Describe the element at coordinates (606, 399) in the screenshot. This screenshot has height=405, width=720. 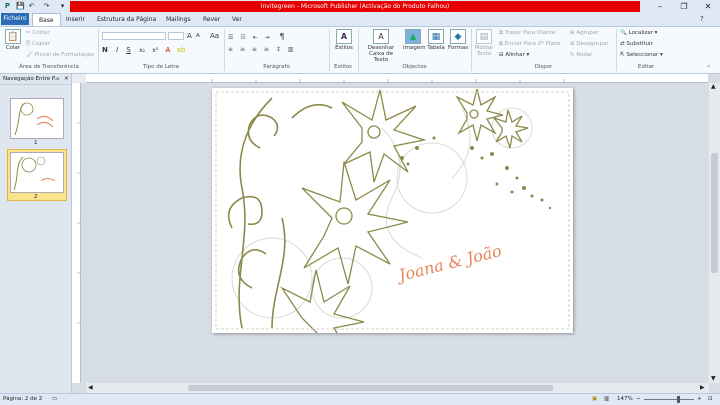
I see `two-page-view-icon: ▥` at that location.